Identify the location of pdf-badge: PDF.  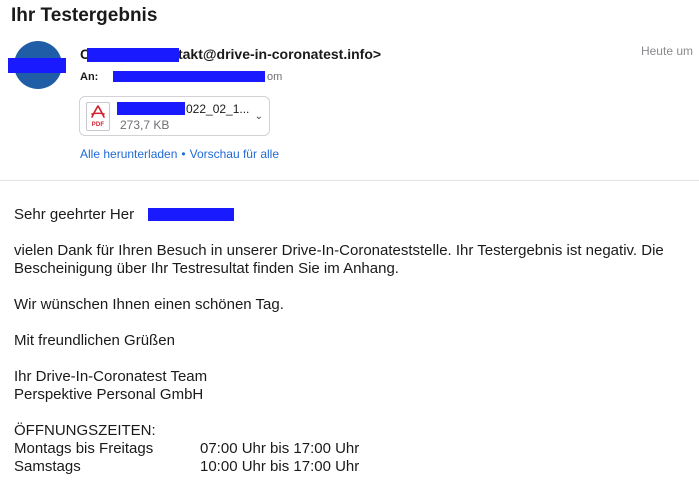
(98, 125).